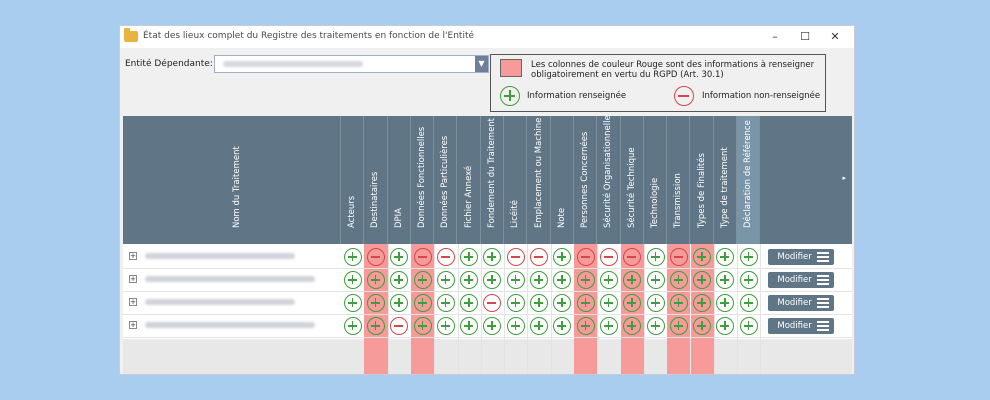 This screenshot has width=990, height=400. I want to click on legend-filled-label: Information renseignée, so click(577, 96).